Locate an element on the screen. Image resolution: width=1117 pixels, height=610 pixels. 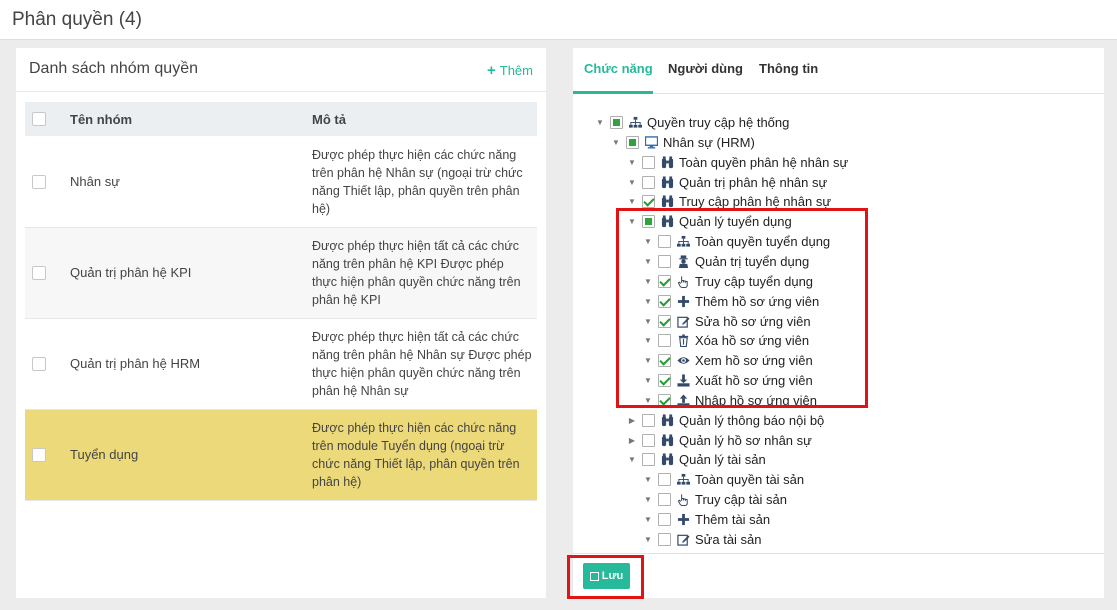
tree-node-label: Truy cập tuyển dụng is located at coordinates (754, 281).